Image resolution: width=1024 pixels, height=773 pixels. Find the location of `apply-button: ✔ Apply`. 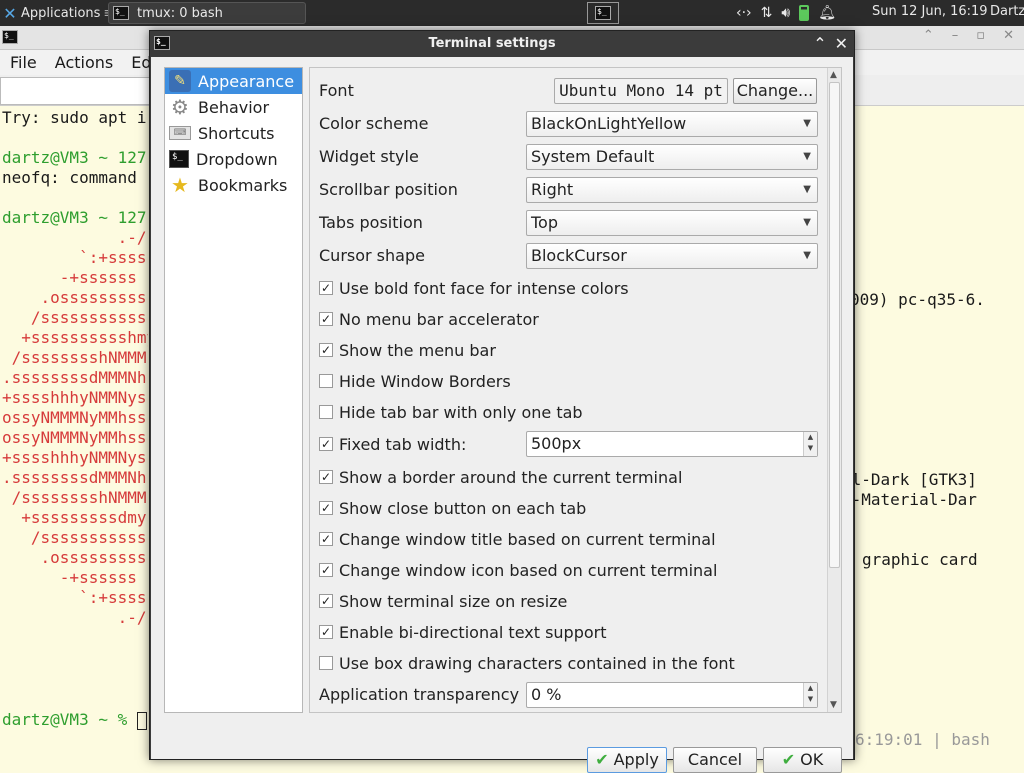

apply-button: ✔ Apply is located at coordinates (627, 760).